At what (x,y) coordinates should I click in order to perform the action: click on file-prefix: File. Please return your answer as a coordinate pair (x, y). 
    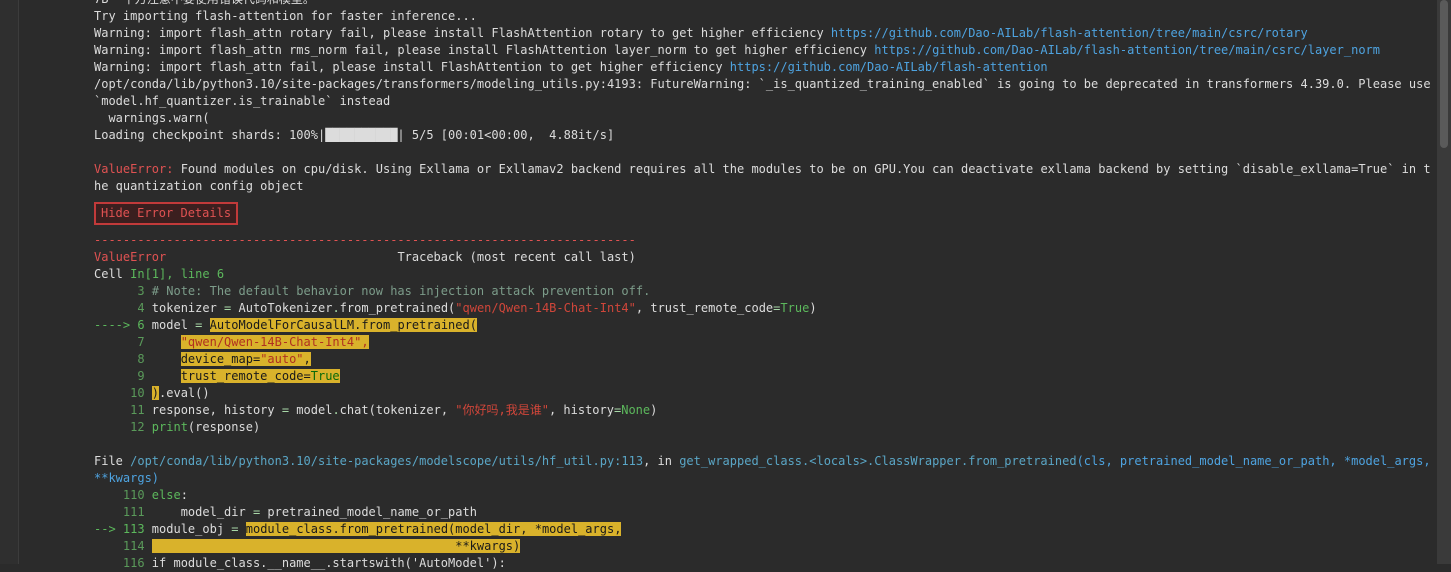
    Looking at the image, I should click on (112, 461).